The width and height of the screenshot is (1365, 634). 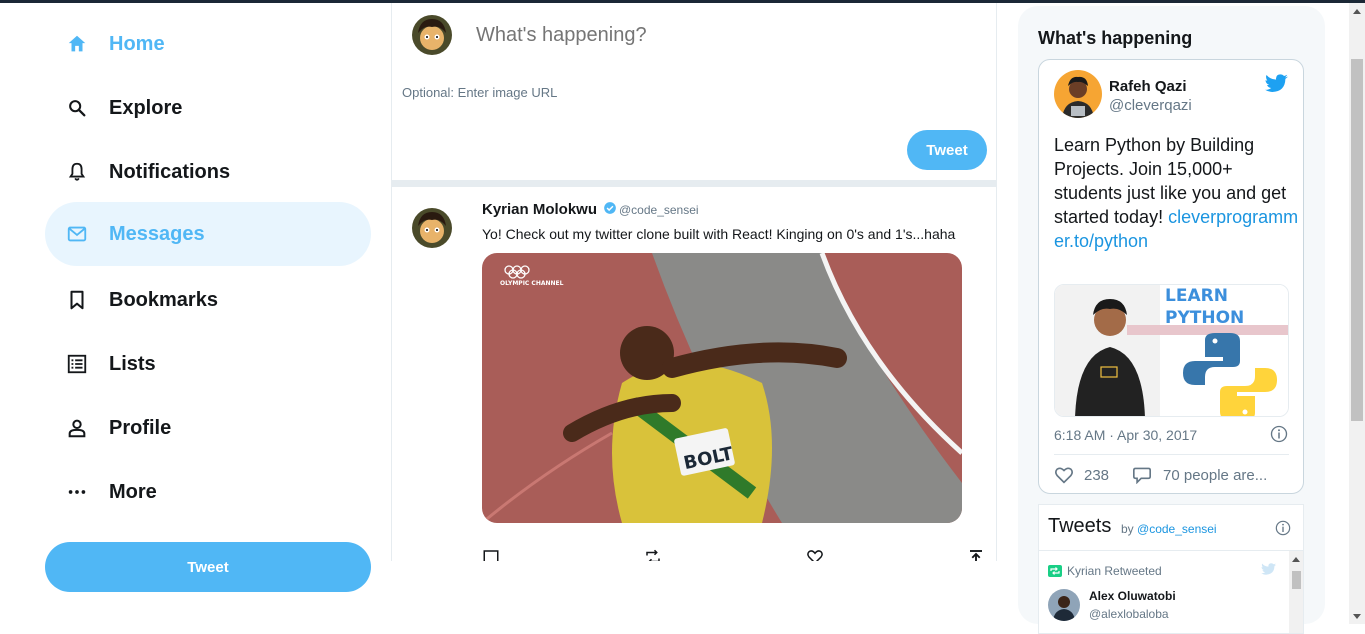 I want to click on sidebar-item-explore: Explore, so click(x=208, y=108).